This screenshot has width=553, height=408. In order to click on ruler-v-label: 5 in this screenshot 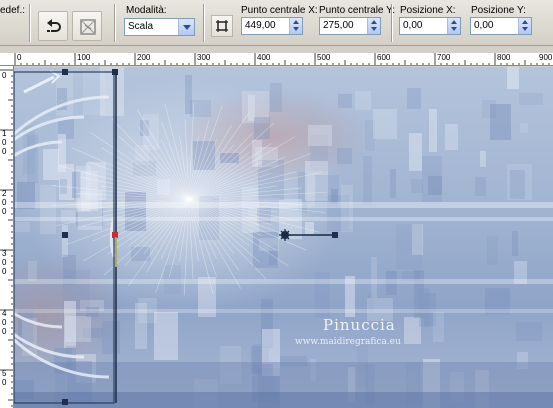, I will do `click(4, 373)`.